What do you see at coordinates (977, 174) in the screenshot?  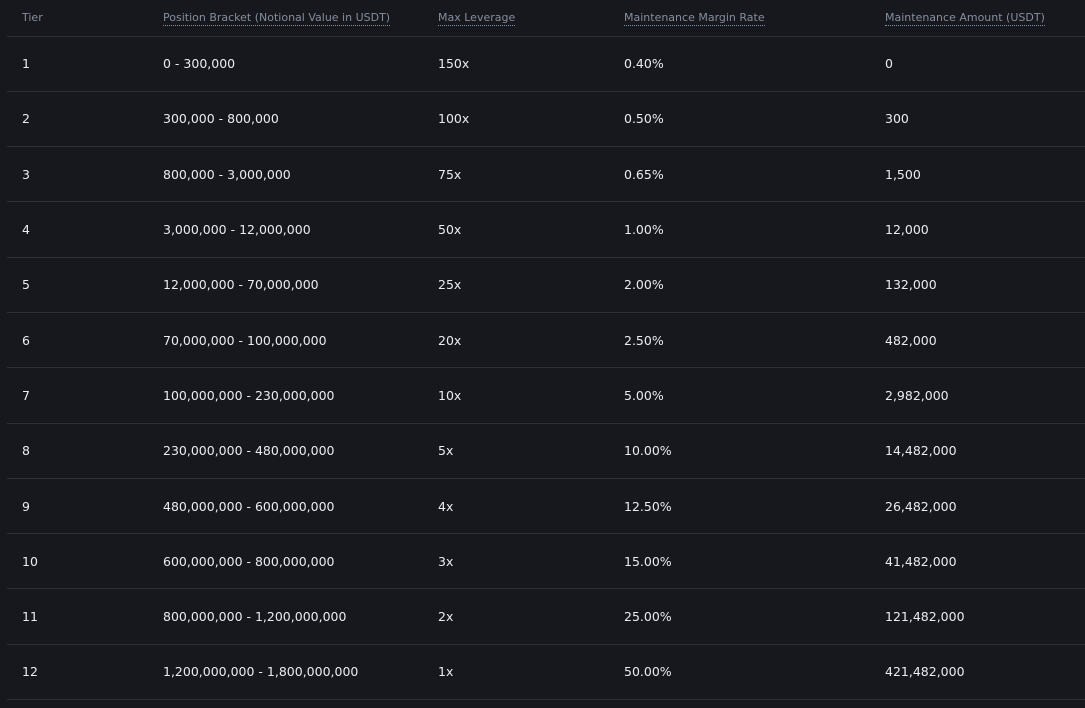 I see `maintenance-amount-cell: 1,500` at bounding box center [977, 174].